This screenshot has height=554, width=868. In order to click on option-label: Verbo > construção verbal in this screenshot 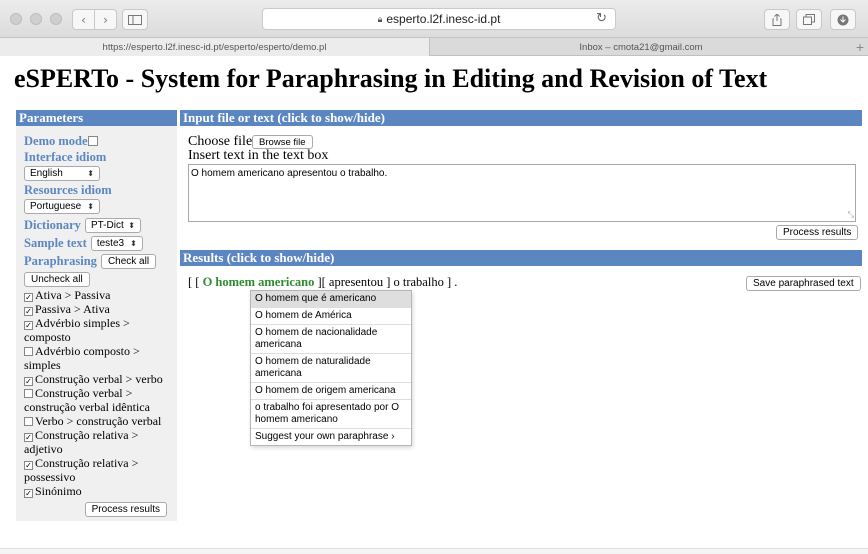, I will do `click(98, 421)`.